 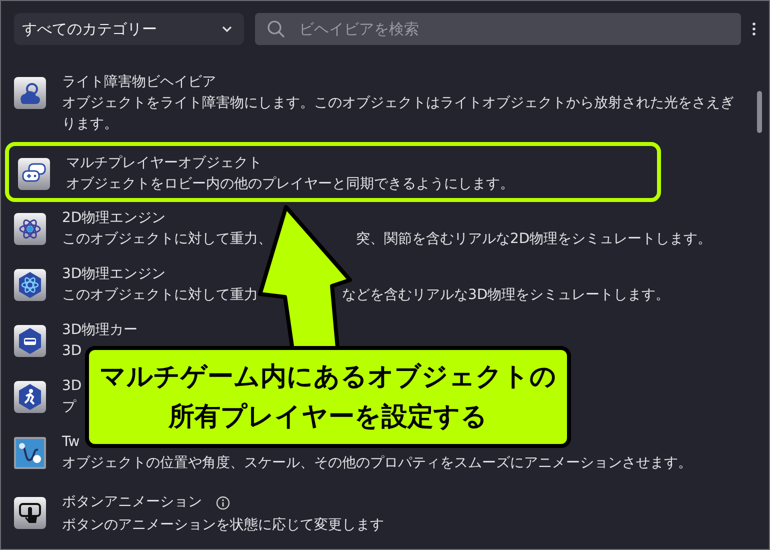 What do you see at coordinates (223, 525) in the screenshot?
I see `behavior-description: ボタンのアニメーションを状態に応じて変更します` at bounding box center [223, 525].